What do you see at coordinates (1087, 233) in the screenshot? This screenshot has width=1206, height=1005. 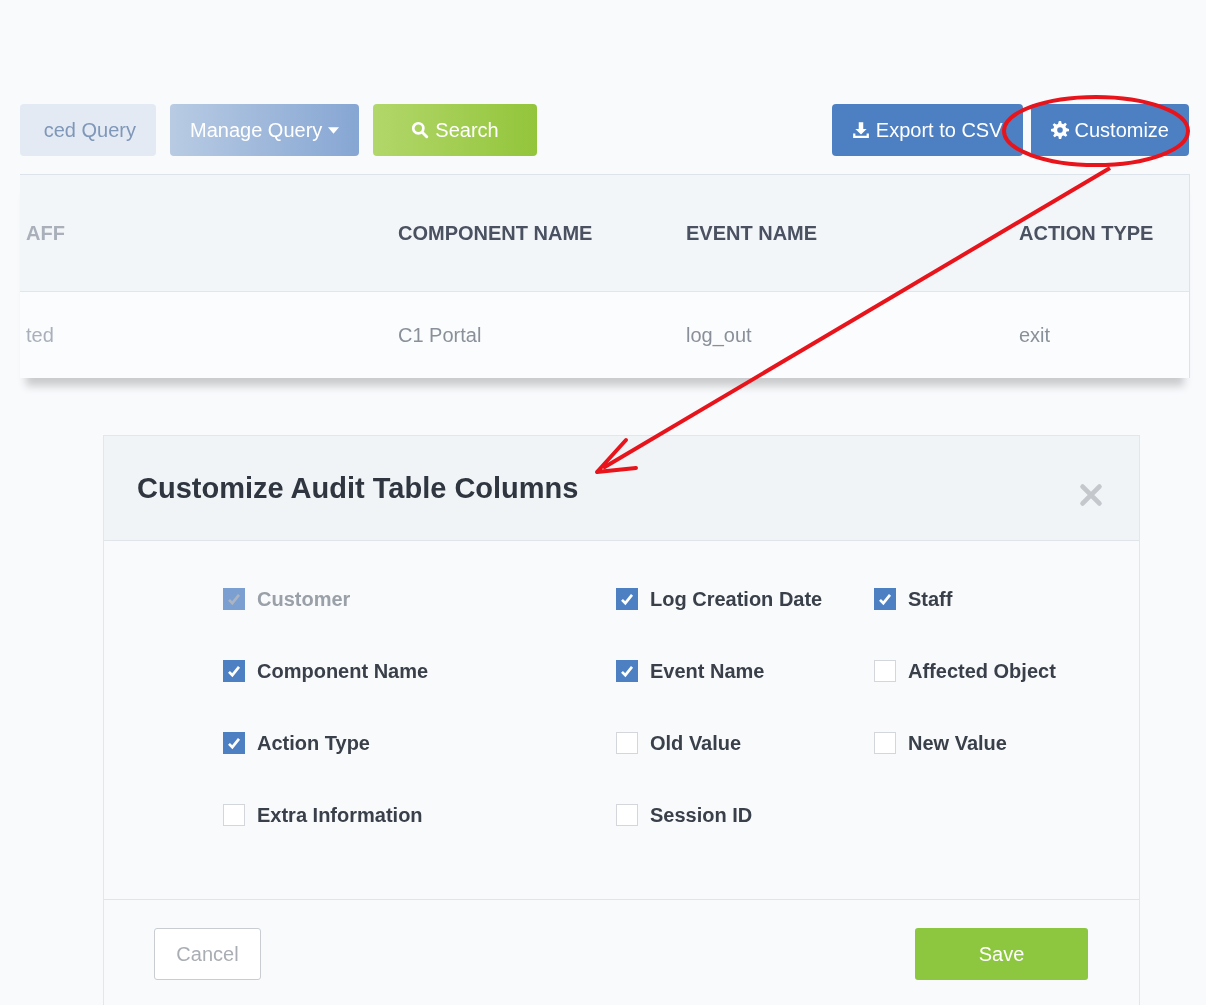 I see `column-header: ACTION TYPE` at bounding box center [1087, 233].